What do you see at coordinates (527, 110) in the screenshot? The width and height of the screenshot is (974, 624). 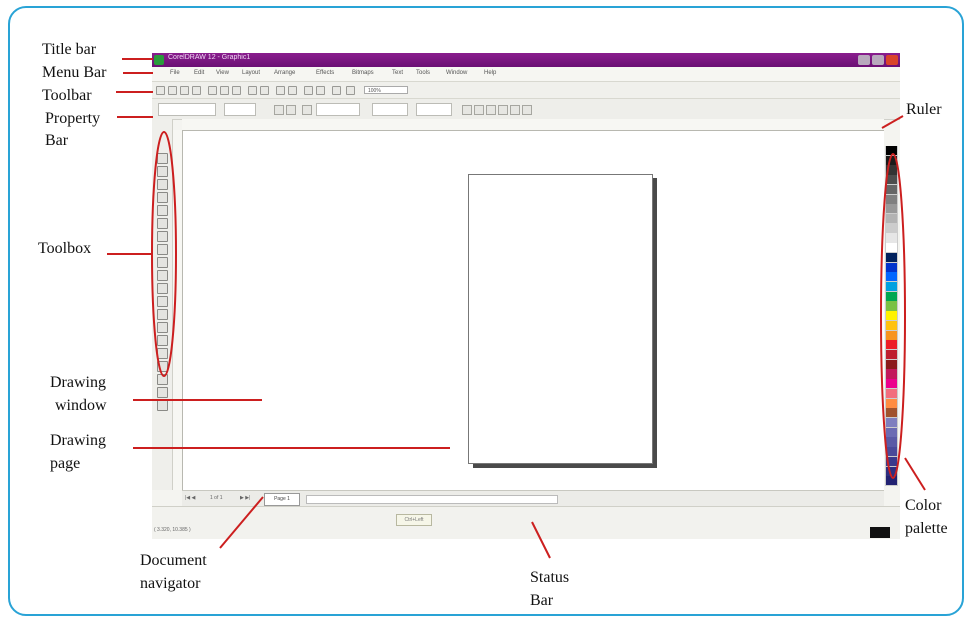 I see `snap-to-objects-icon` at bounding box center [527, 110].